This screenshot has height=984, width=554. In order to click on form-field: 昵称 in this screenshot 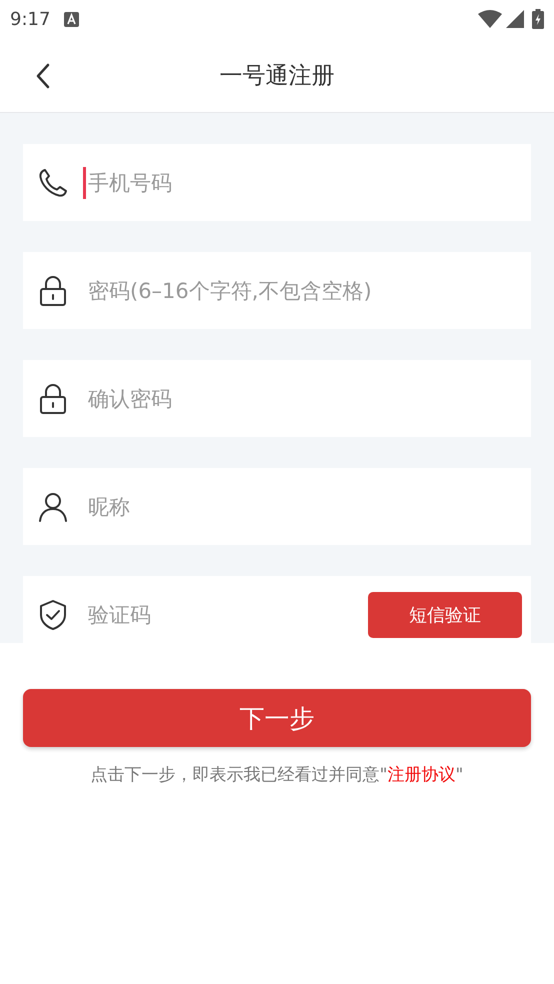, I will do `click(277, 506)`.